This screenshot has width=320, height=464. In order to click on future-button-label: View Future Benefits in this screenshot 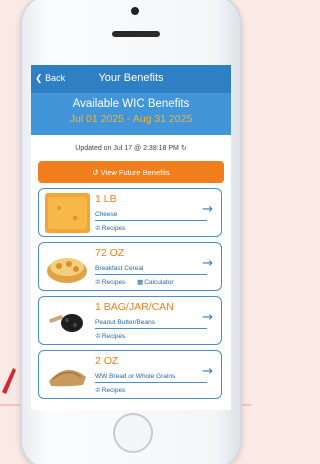, I will do `click(135, 172)`.